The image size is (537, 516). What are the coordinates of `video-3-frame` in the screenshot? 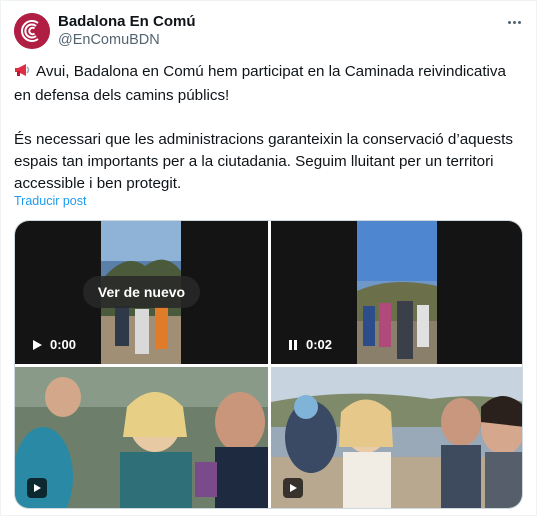 It's located at (141, 437).